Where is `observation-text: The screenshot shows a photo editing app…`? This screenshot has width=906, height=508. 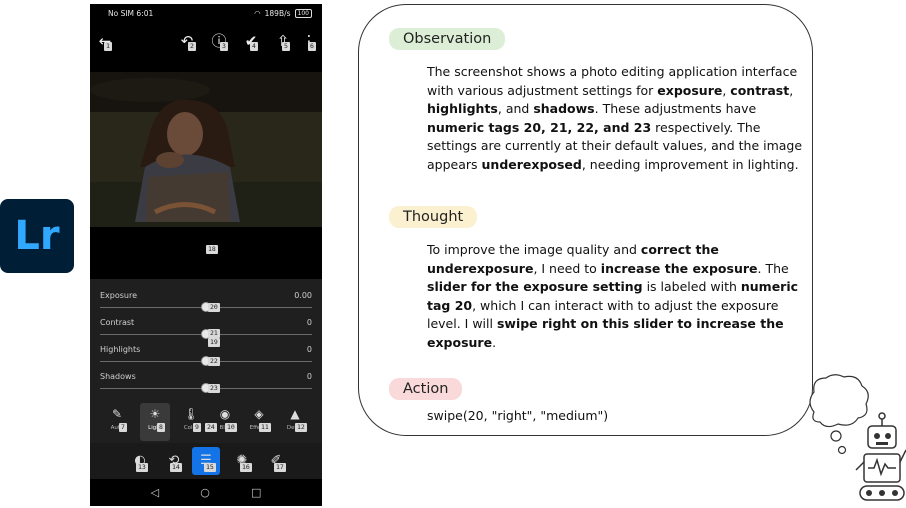 observation-text: The screenshot shows a photo editing app… is located at coordinates (616, 119).